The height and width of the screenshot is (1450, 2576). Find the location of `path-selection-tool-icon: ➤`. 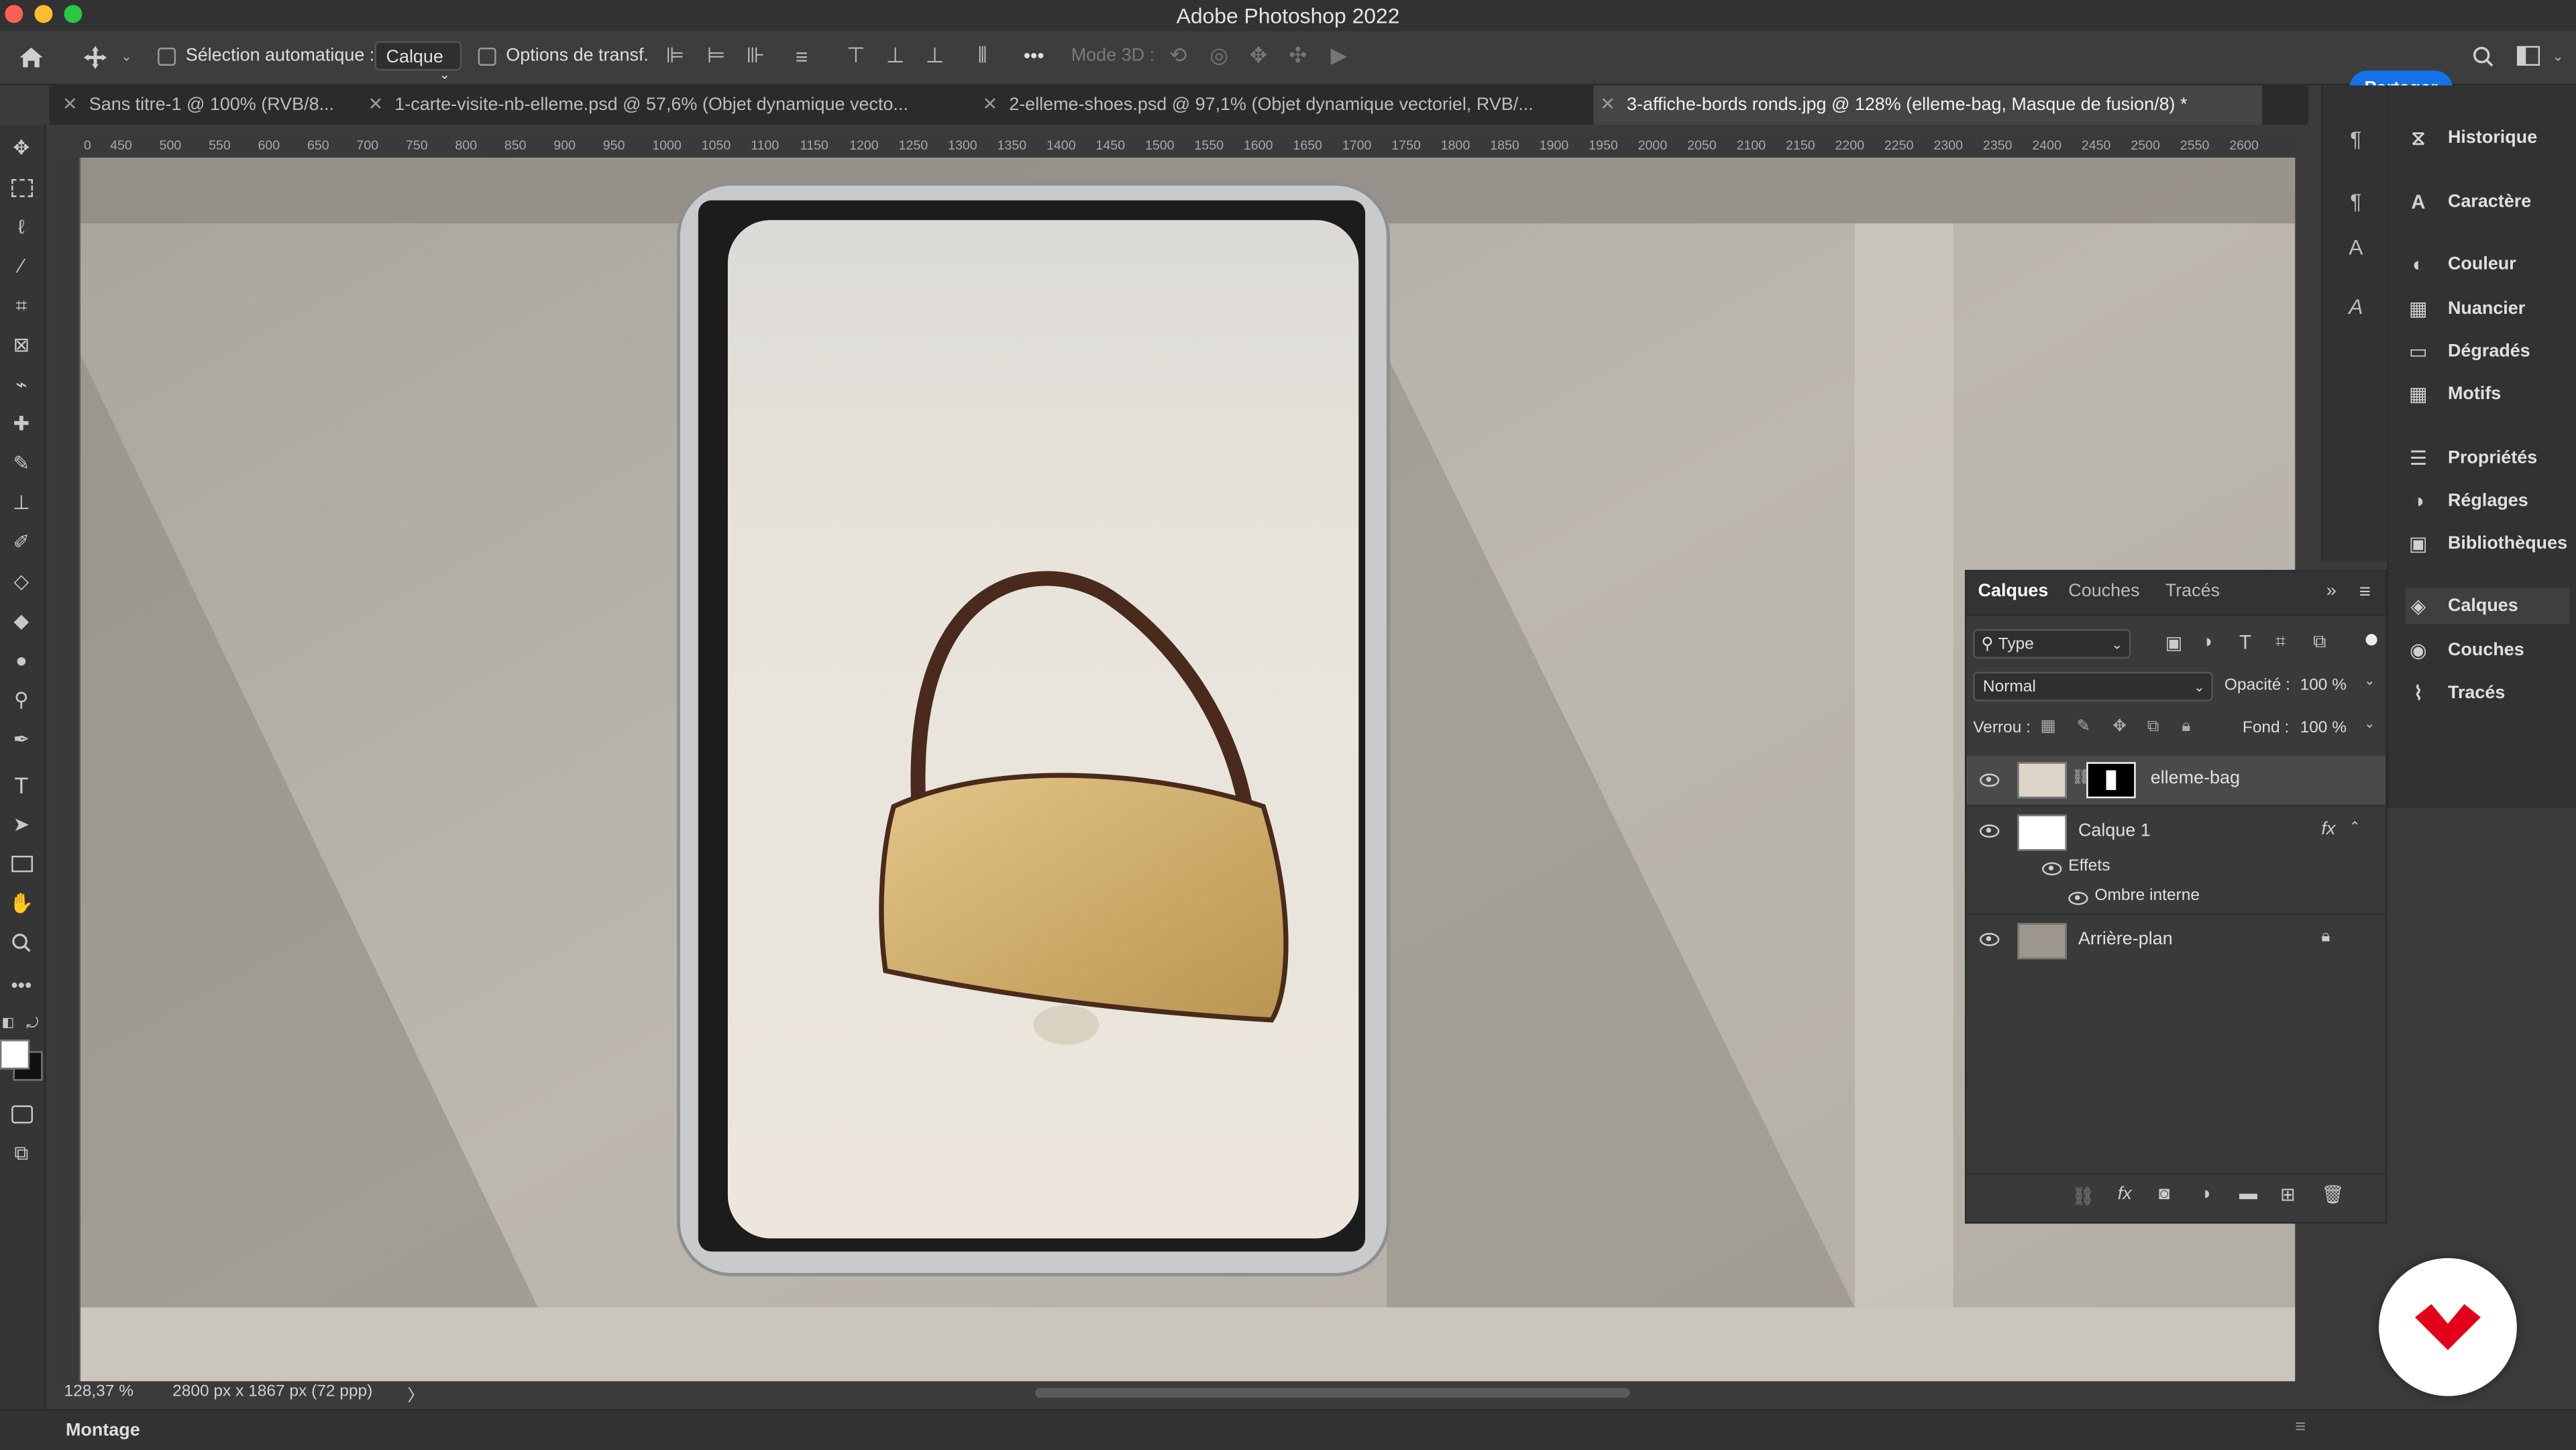

path-selection-tool-icon: ➤ is located at coordinates (21, 824).